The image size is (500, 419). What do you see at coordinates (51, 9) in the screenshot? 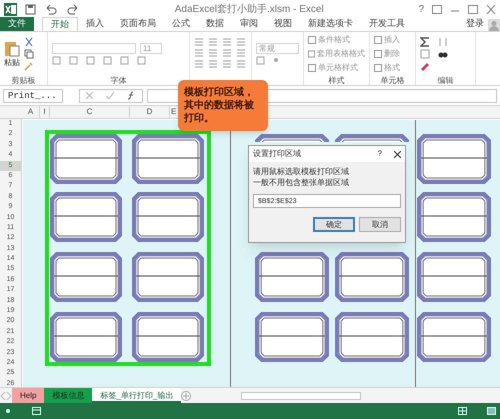
I see `undo-icon` at bounding box center [51, 9].